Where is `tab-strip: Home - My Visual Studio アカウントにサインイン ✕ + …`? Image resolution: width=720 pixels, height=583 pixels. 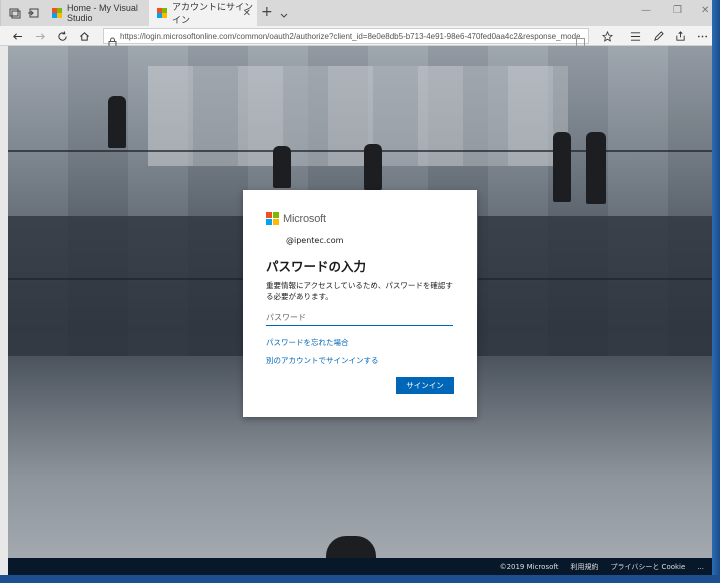
tab-strip: Home - My Visual Studio アカウントにサインイン ✕ + … is located at coordinates (356, 13).